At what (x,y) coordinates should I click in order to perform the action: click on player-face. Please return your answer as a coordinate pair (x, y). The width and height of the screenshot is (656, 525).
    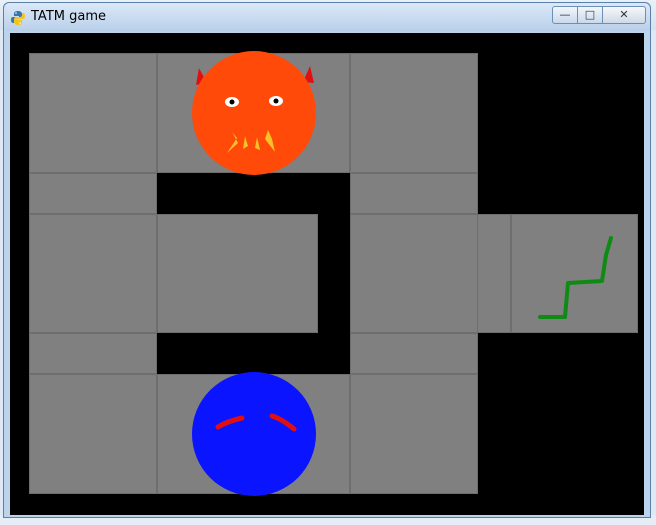
    Looking at the image, I should click on (254, 434).